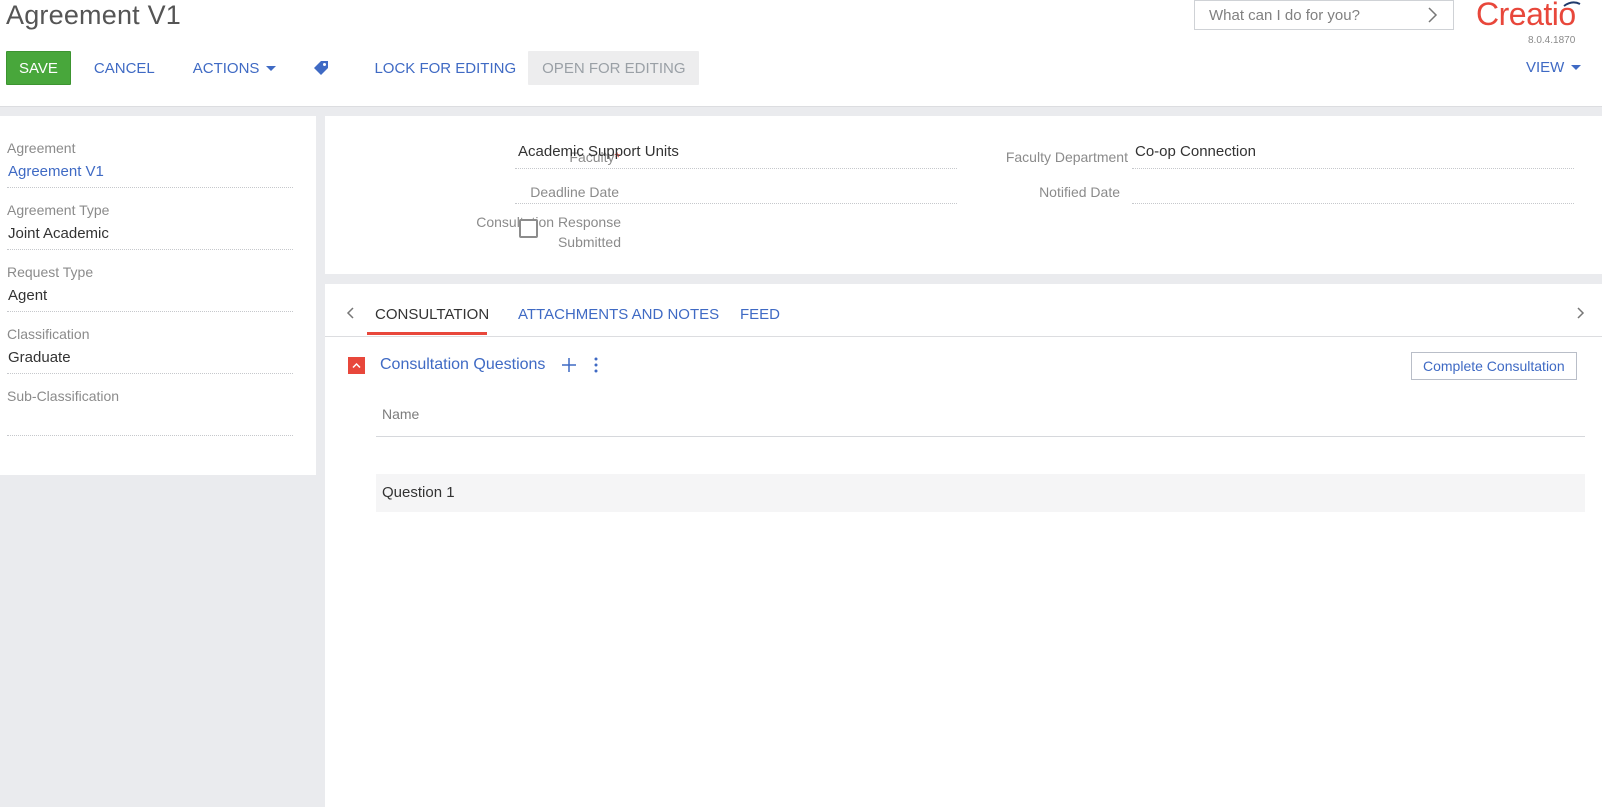  I want to click on tab-feed: FEED, so click(760, 314).